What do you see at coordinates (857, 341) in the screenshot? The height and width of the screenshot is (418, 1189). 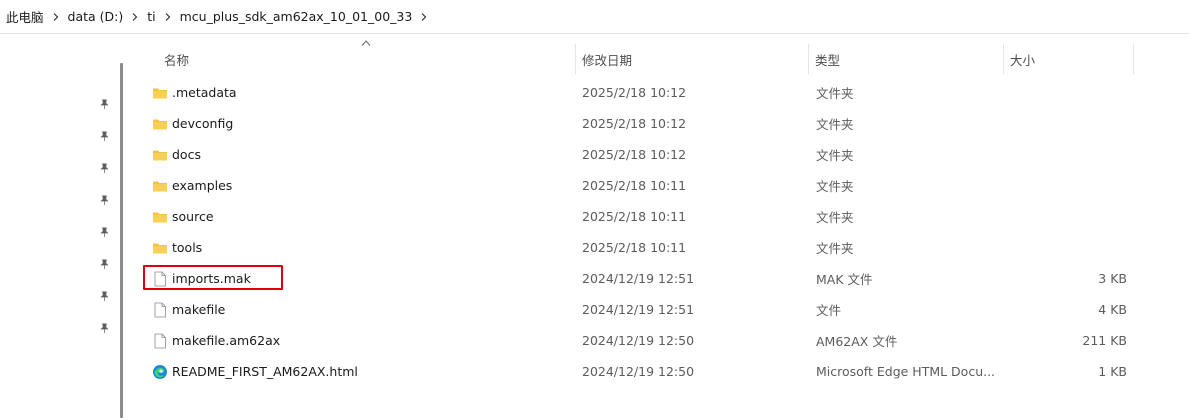 I see `type-cell: AM62AX 文件` at bounding box center [857, 341].